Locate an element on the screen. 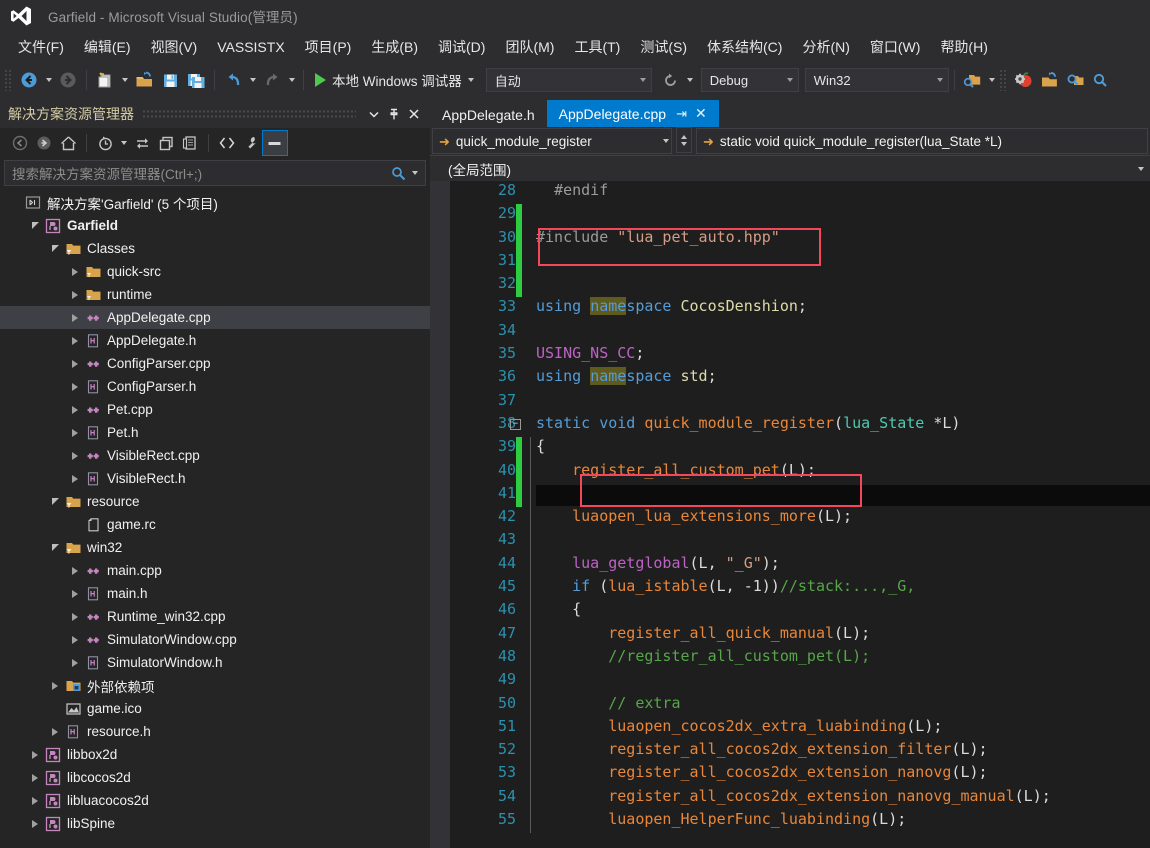 The height and width of the screenshot is (848, 1150). code-line: 50 // extra is located at coordinates (790, 705).